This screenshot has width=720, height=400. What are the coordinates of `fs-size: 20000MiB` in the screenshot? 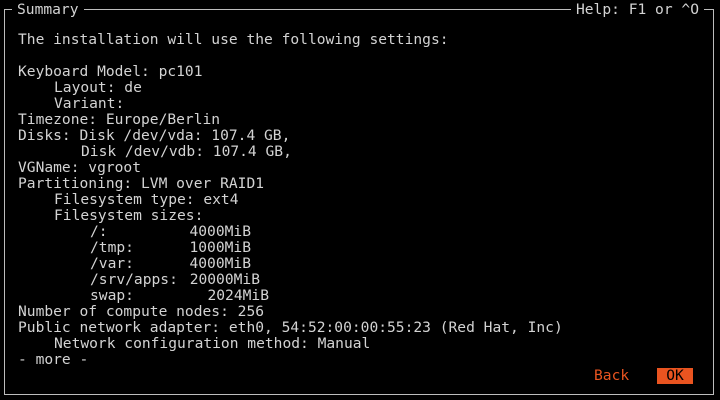 It's located at (224, 279).